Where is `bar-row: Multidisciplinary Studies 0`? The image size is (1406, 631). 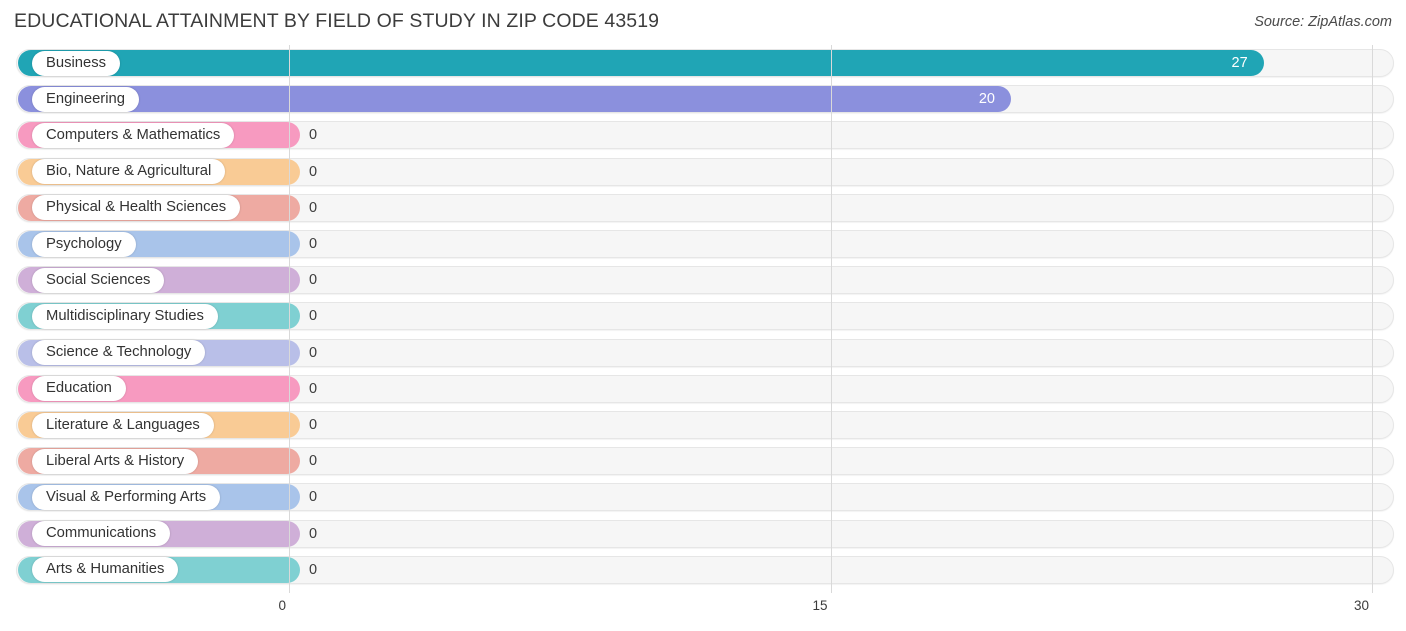 bar-row: Multidisciplinary Studies 0 is located at coordinates (703, 316).